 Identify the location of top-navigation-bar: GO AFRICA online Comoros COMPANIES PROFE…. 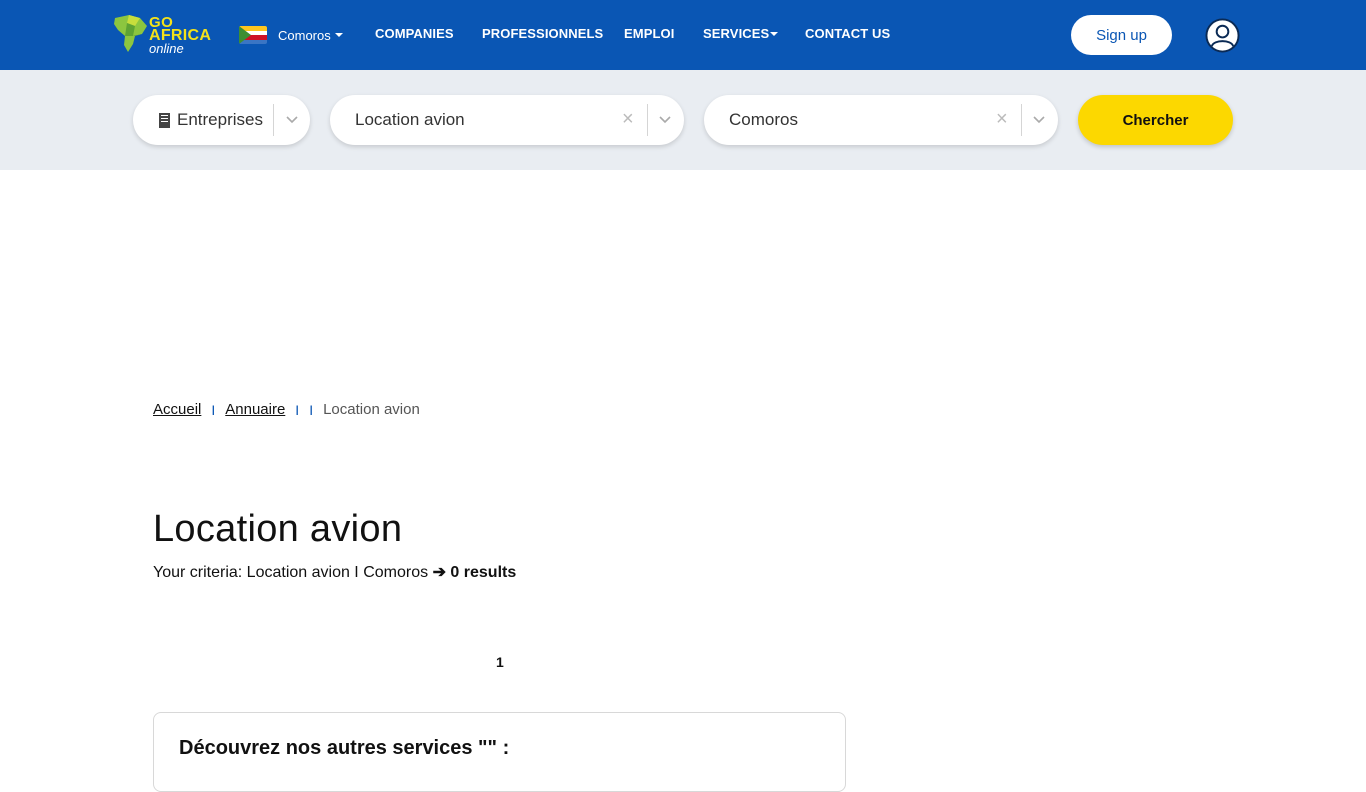
(683, 35).